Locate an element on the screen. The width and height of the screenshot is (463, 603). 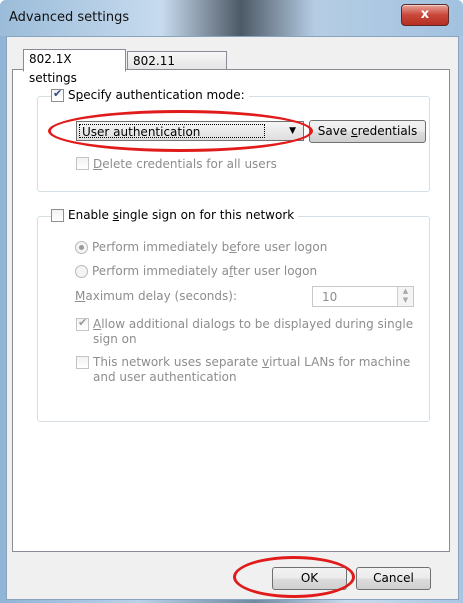
max-delay-label: Maximum delay (seconds): is located at coordinates (156, 296).